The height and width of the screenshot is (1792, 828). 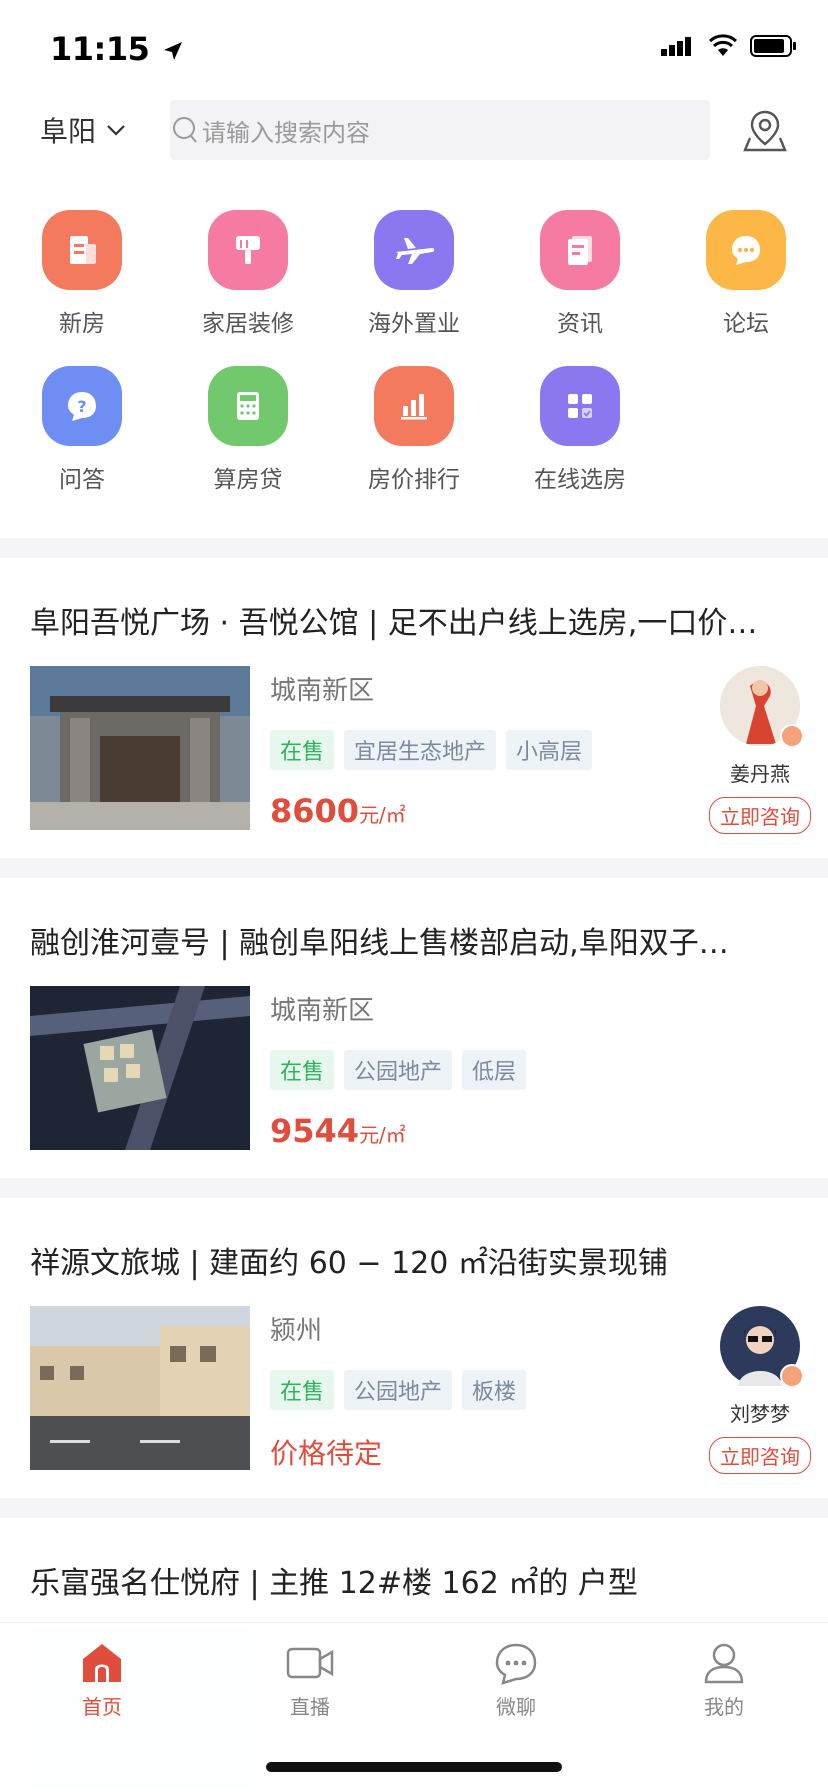 I want to click on category-forum: 论坛, so click(x=746, y=274).